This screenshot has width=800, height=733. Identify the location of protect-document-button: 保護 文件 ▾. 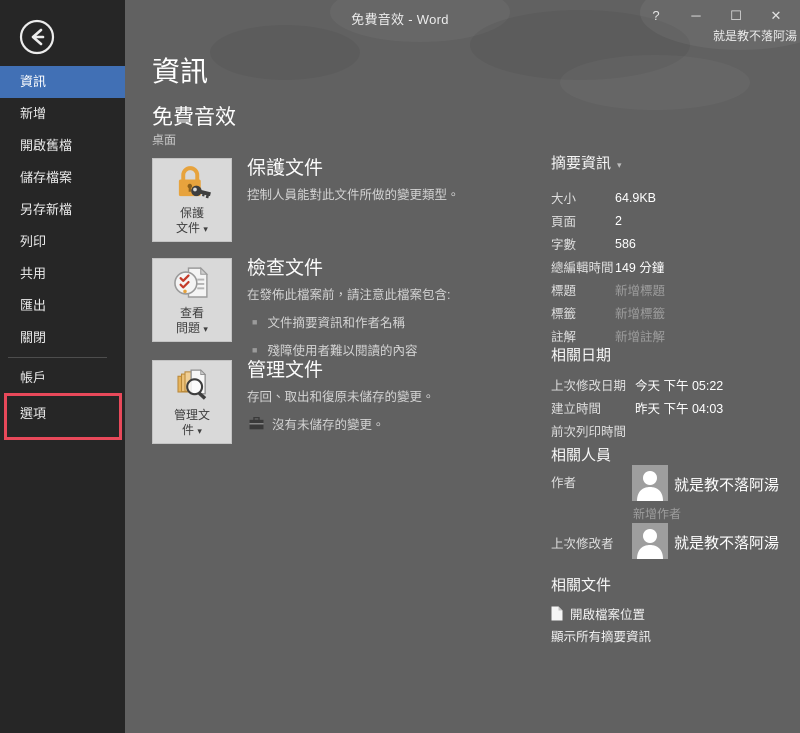
(192, 200).